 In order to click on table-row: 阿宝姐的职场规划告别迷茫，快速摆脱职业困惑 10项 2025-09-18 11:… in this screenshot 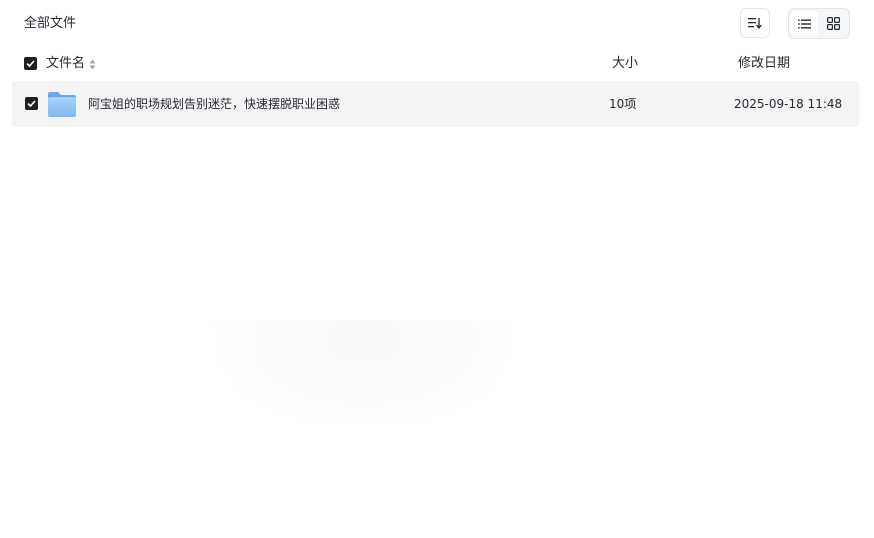, I will do `click(435, 104)`.